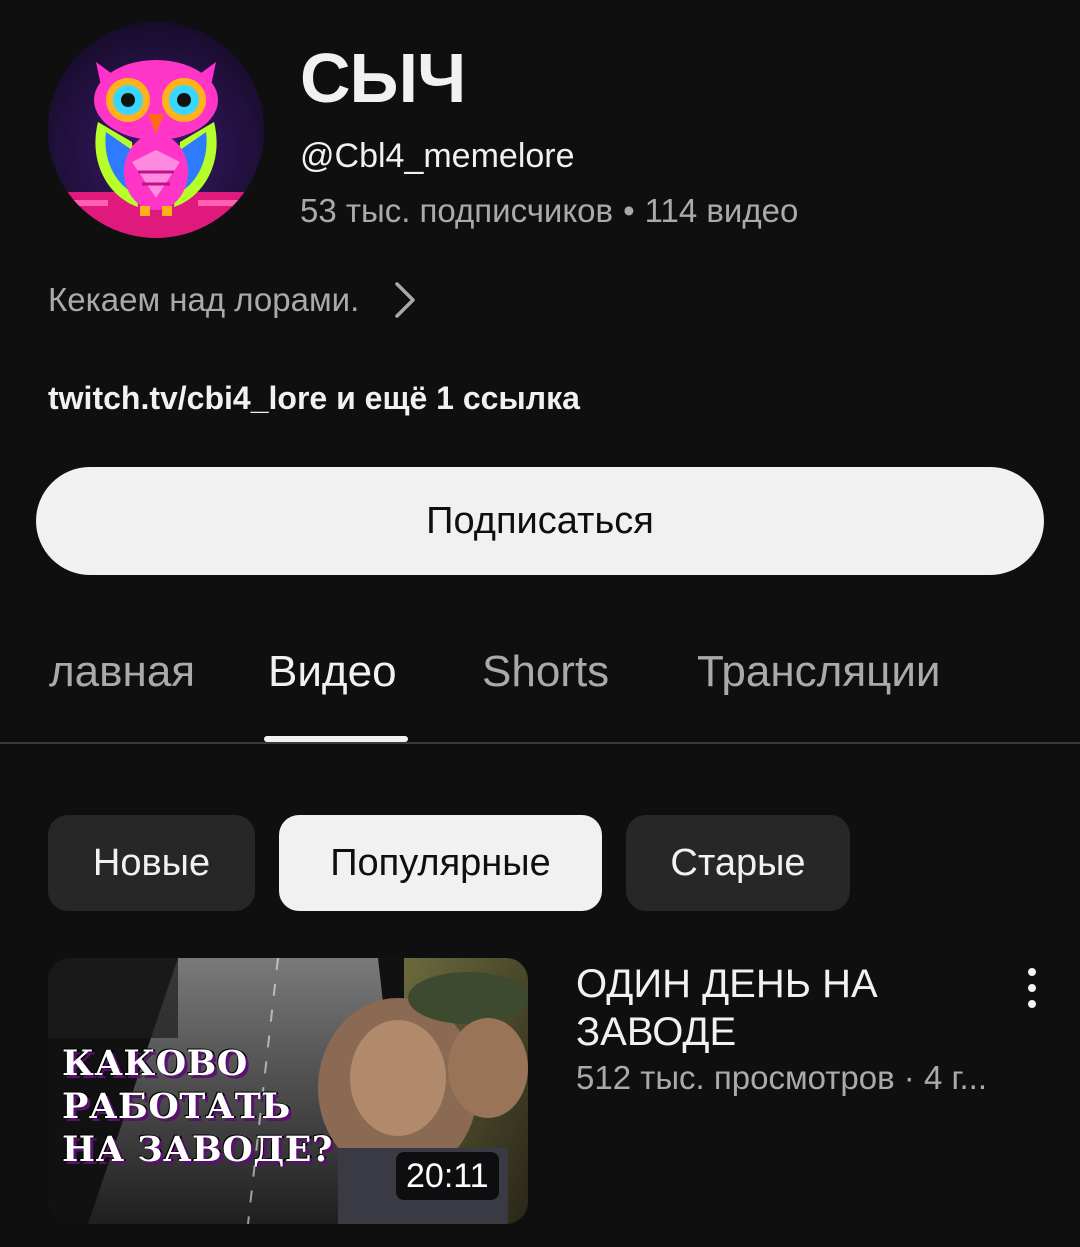 Image resolution: width=1080 pixels, height=1247 pixels. What do you see at coordinates (176, 1106) in the screenshot?
I see `thumbnail-caption-line: РАБОТАТЬ` at bounding box center [176, 1106].